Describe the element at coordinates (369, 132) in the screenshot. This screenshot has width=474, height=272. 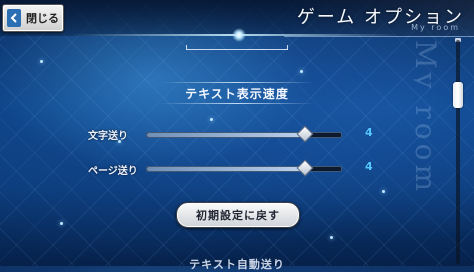
I see `text-advance-value: 4` at that location.